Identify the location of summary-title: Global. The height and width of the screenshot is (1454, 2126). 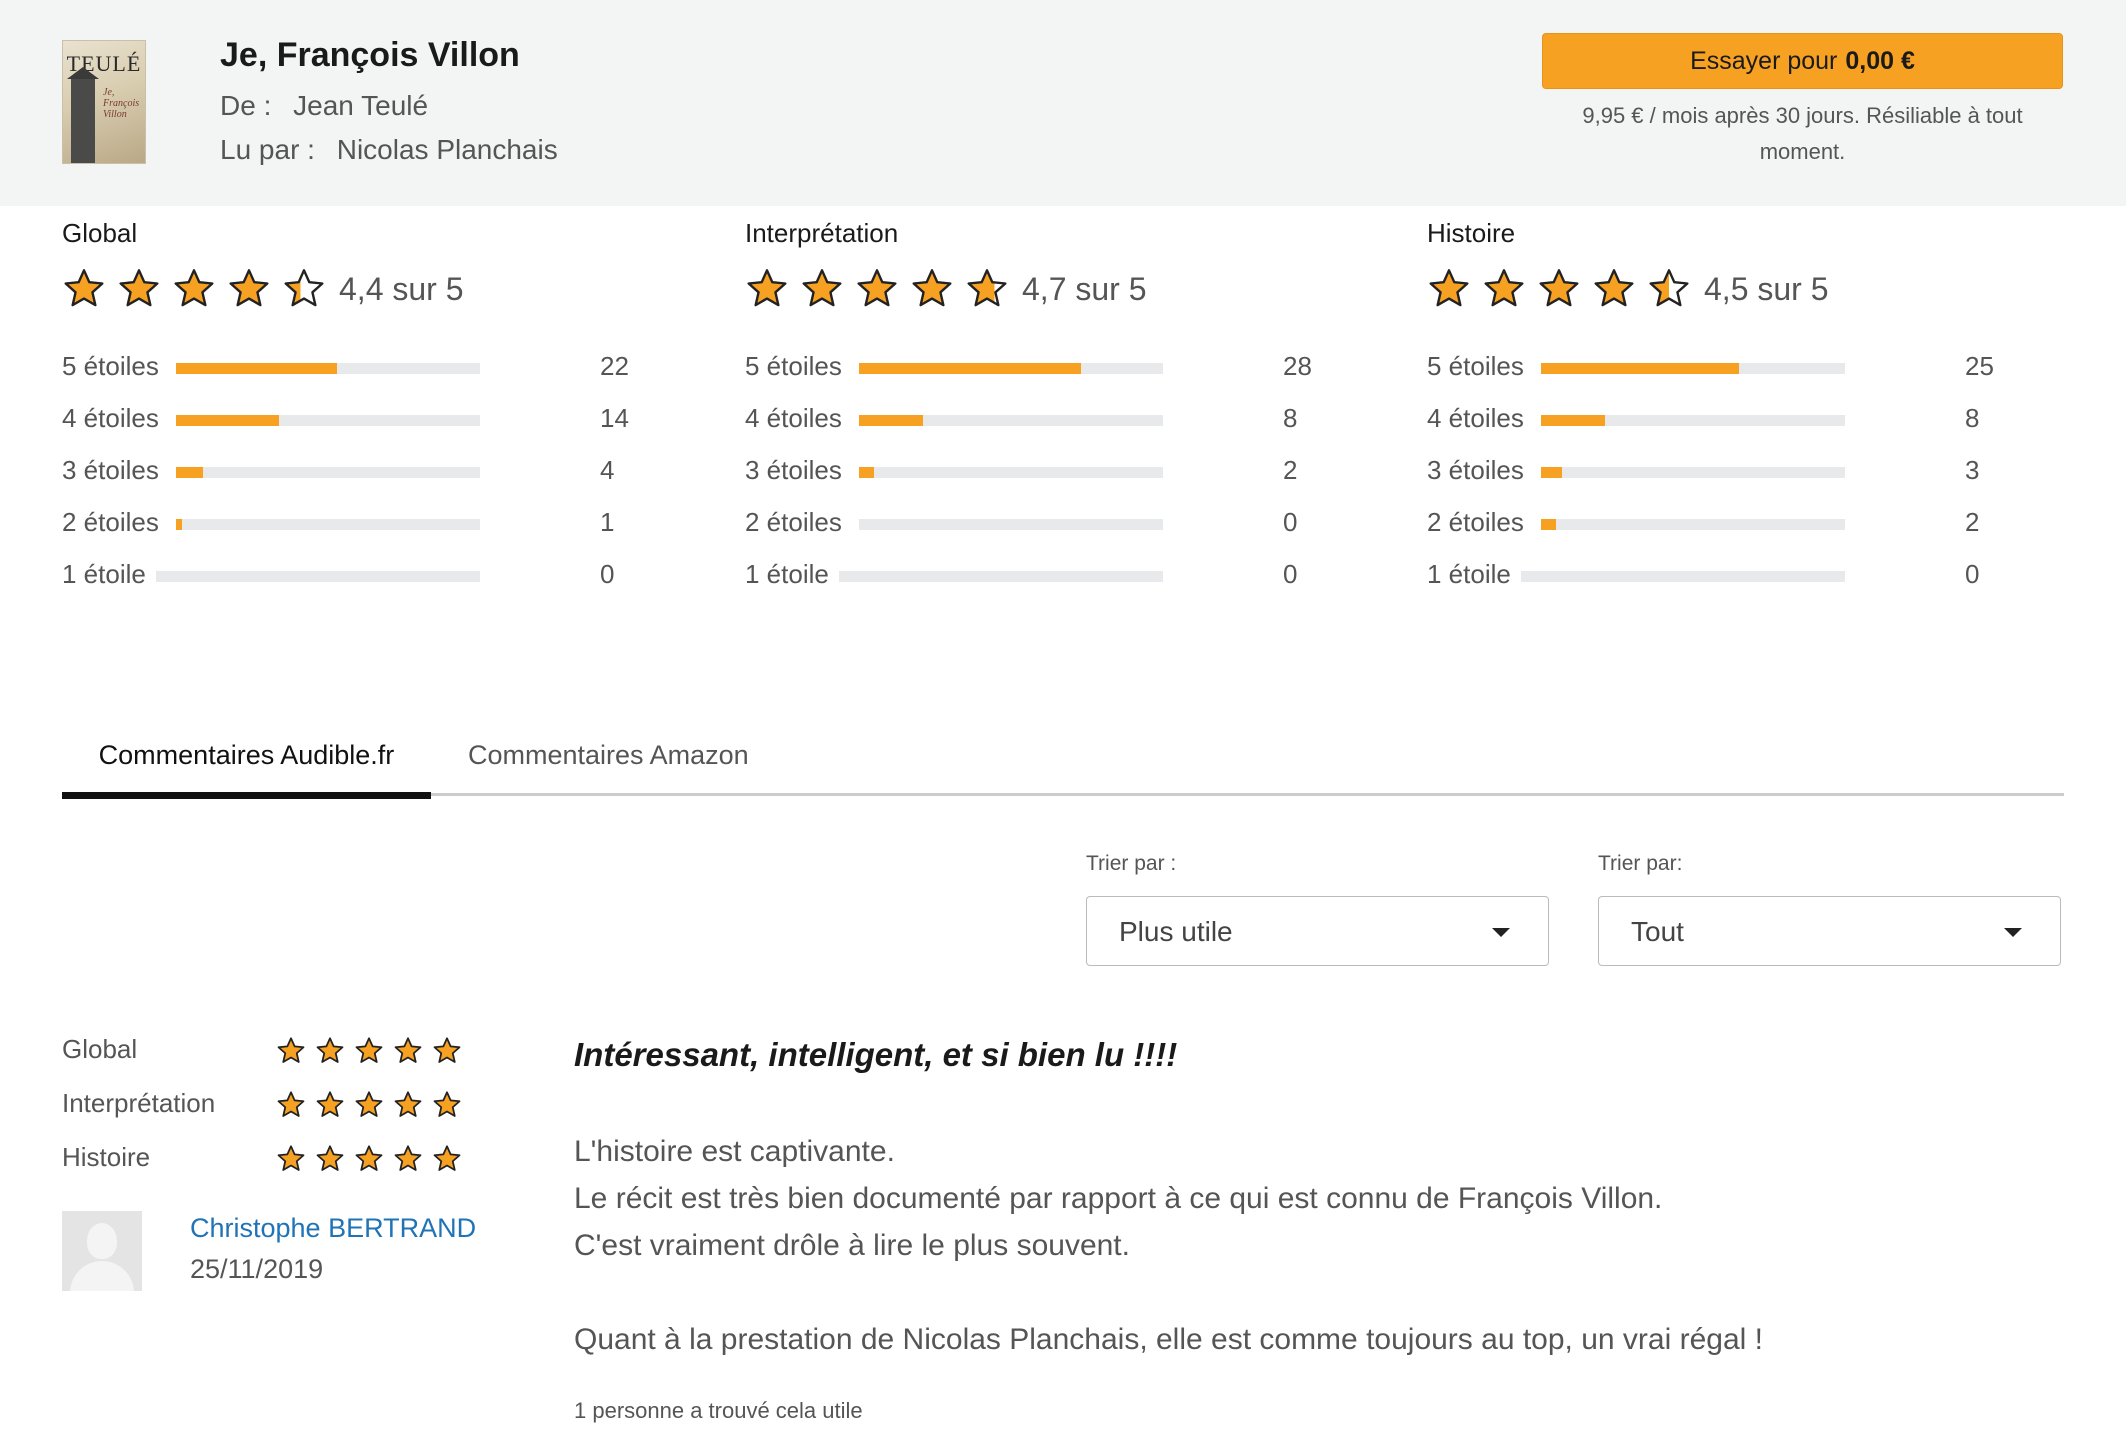
(100, 233).